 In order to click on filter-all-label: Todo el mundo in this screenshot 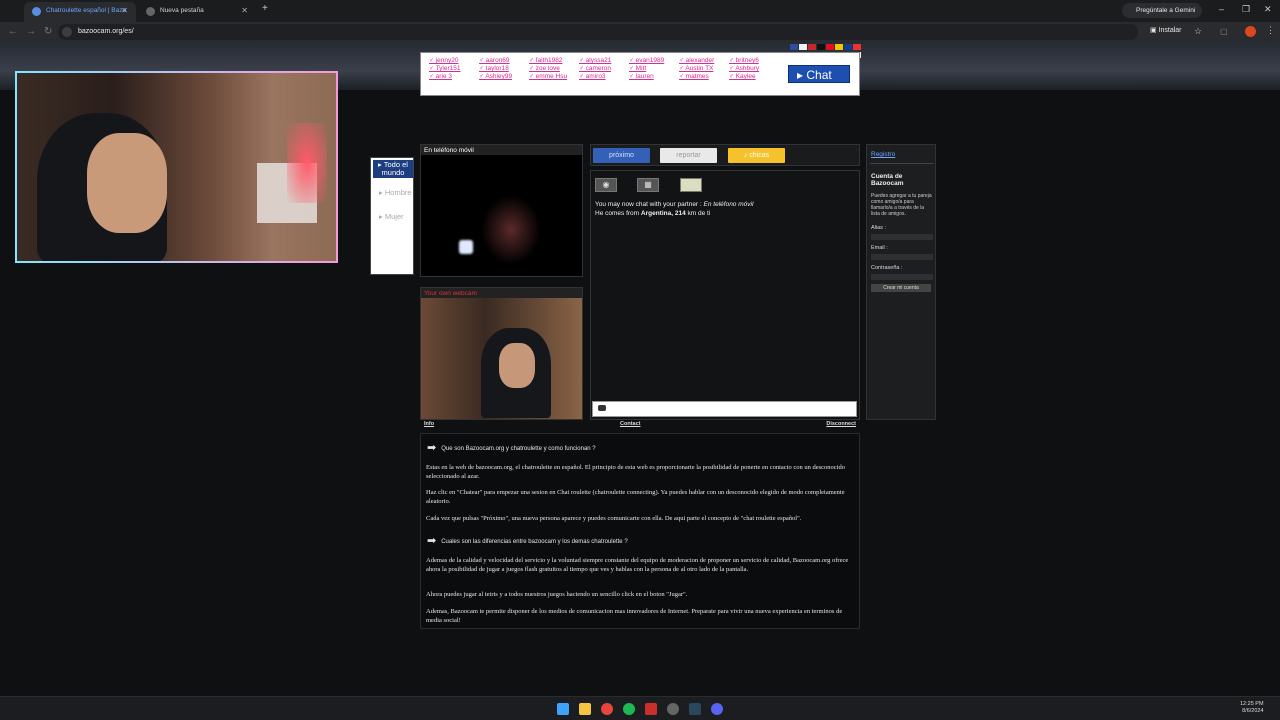, I will do `click(394, 168)`.